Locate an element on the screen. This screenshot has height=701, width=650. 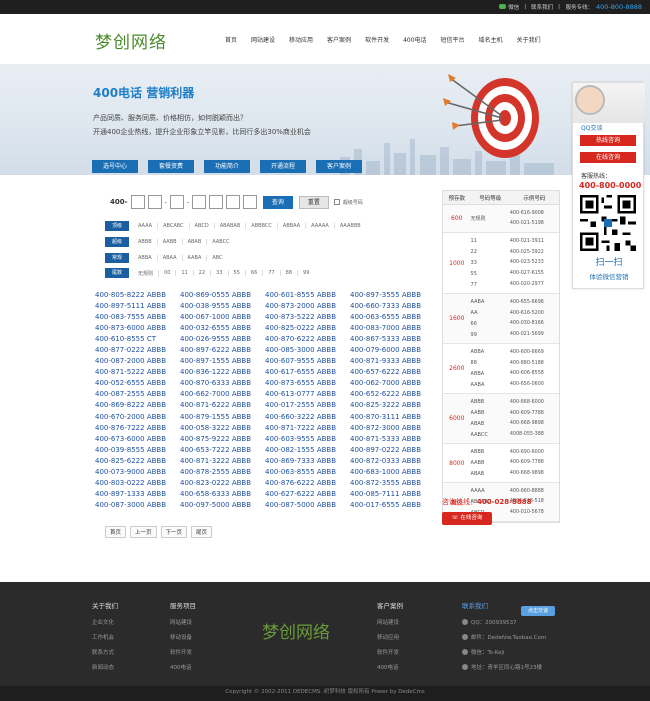
example-number: 400-030-8166 is located at coordinates (534, 323).